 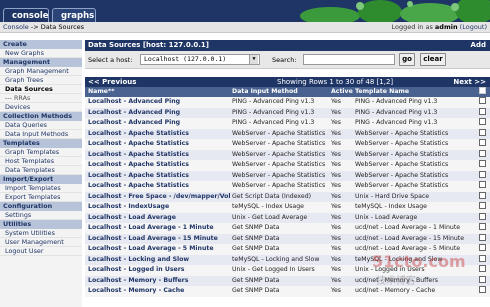 What do you see at coordinates (473, 27) in the screenshot?
I see `logout-link: (Logout)` at bounding box center [473, 27].